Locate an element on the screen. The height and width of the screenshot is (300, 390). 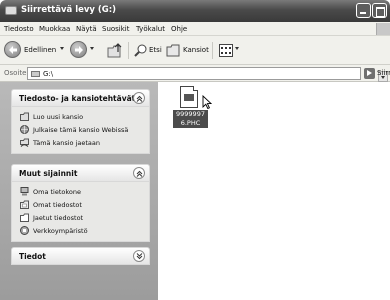
place-my-documents-label: Omat tiedostot is located at coordinates (57, 205).